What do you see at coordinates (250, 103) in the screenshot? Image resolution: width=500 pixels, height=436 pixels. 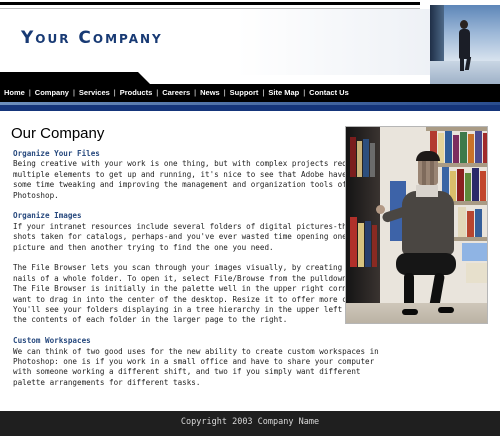 I see `nav-accent-highlight` at bounding box center [250, 103].